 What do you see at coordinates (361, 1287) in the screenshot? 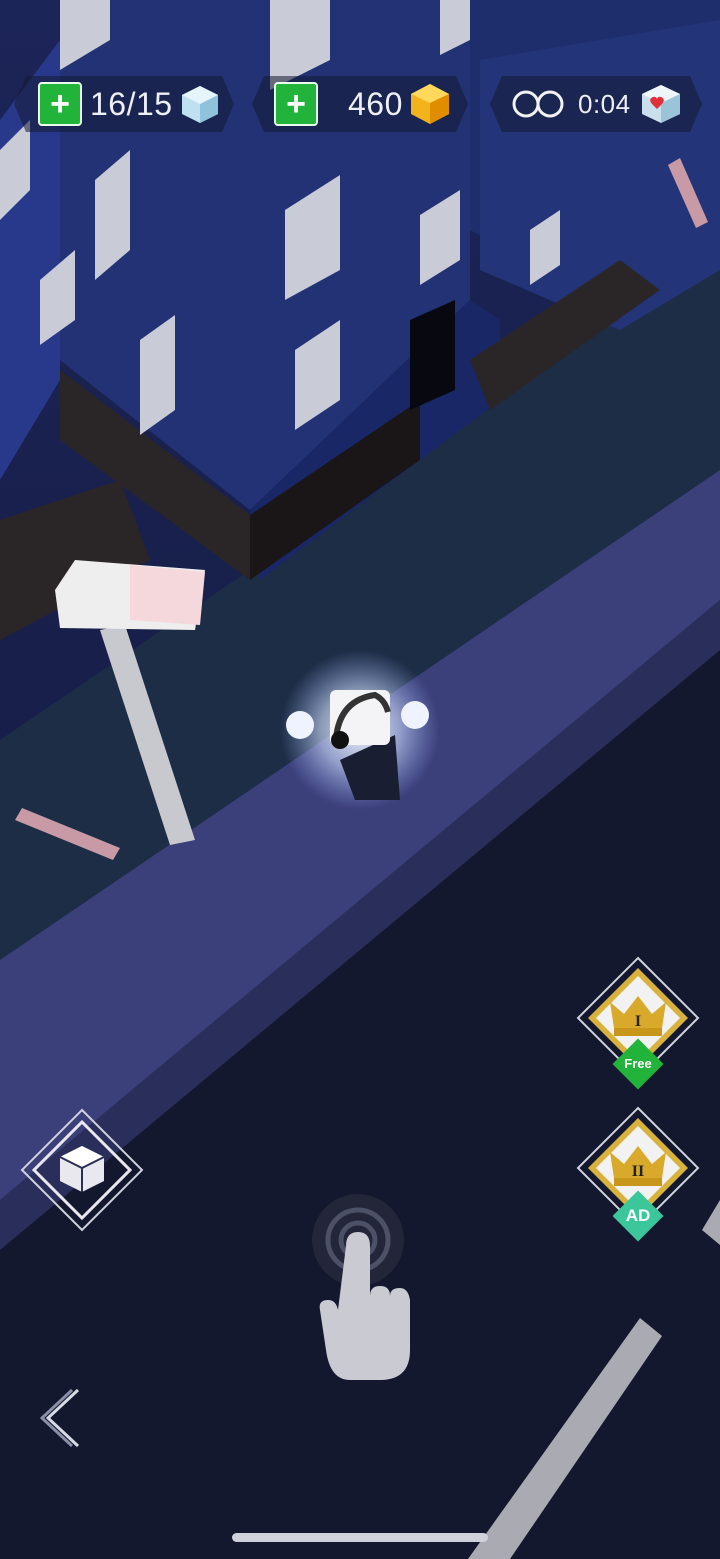
I see `tap-hand-icon` at bounding box center [361, 1287].